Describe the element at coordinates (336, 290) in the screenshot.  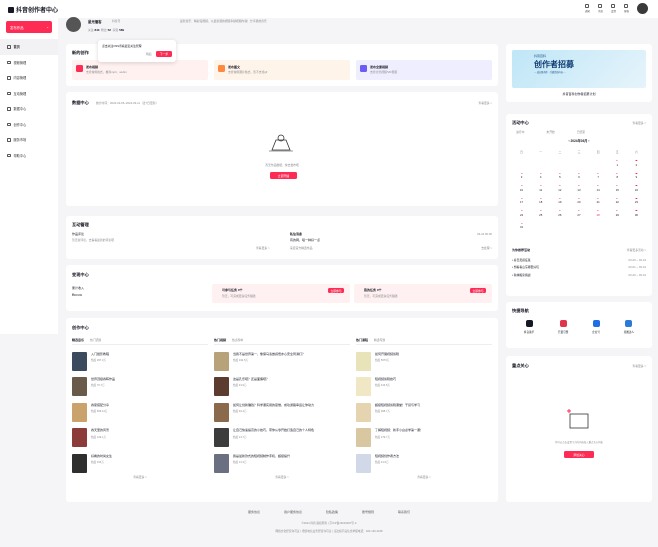
I see `join-task-button: 立即参与` at that location.